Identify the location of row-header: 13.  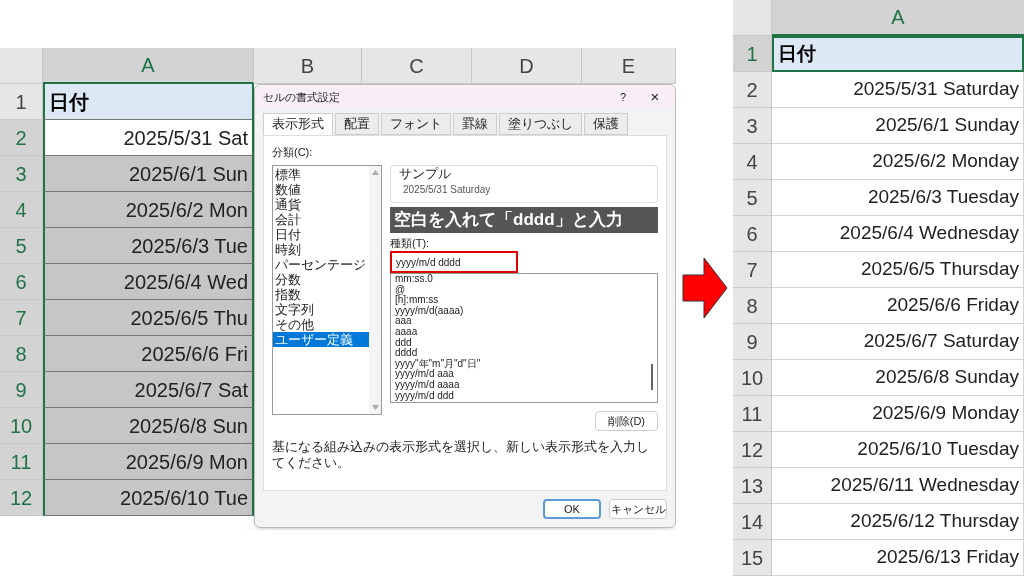
(752, 486).